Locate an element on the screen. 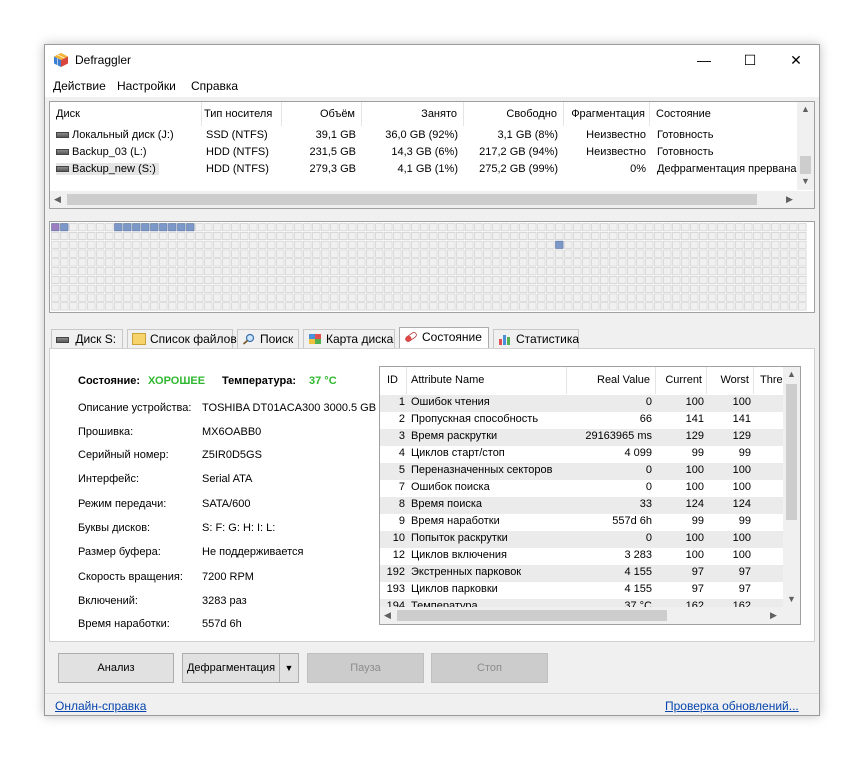 The width and height of the screenshot is (866, 765). smart-row: 1 Ошибок чтения 0 100 100 is located at coordinates (581, 403).